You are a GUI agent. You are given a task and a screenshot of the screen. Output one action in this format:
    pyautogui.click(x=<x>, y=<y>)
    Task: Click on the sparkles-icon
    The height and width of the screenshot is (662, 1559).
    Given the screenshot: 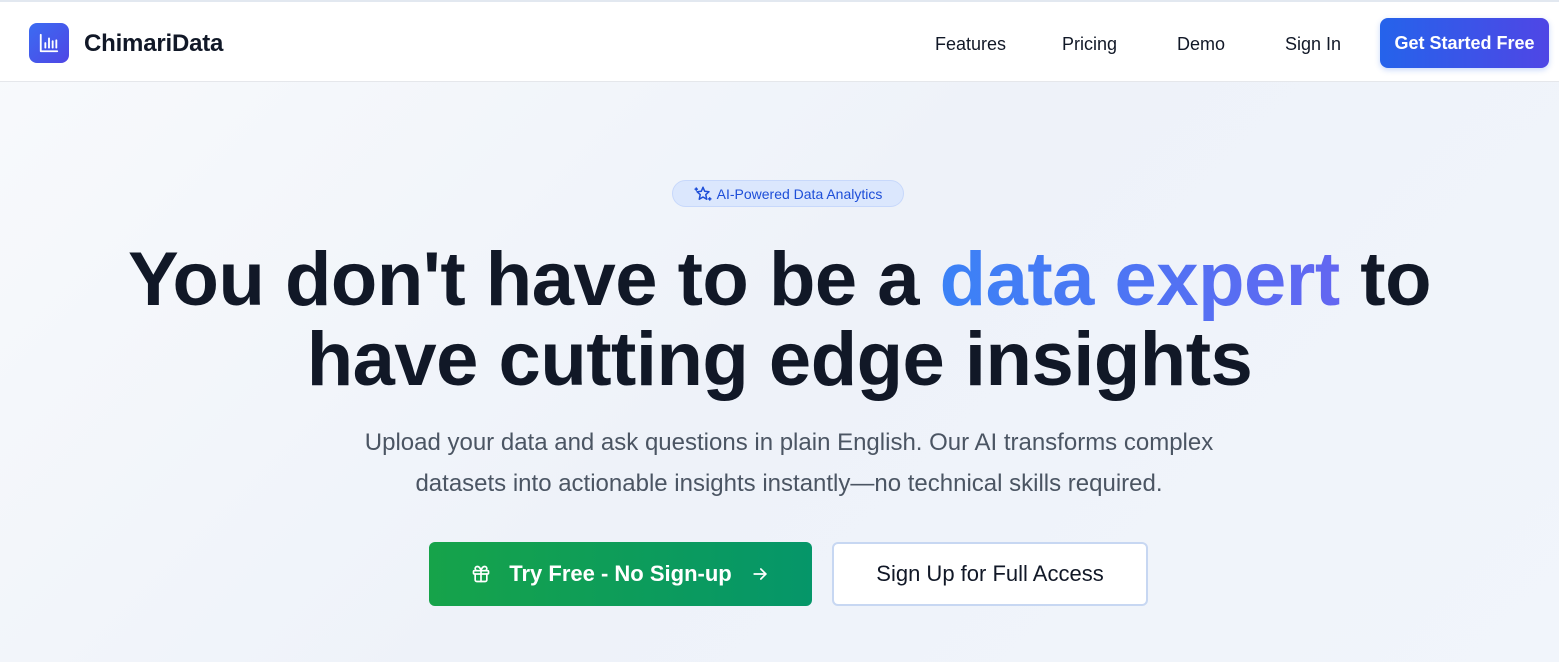 What is the action you would take?
    pyautogui.click(x=703, y=194)
    